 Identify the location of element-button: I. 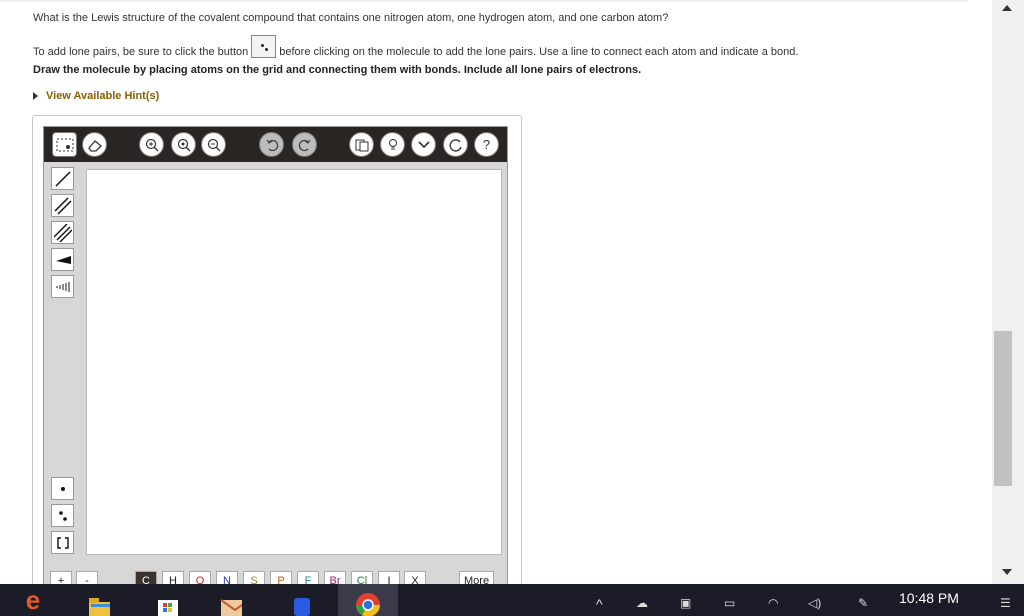
(389, 577).